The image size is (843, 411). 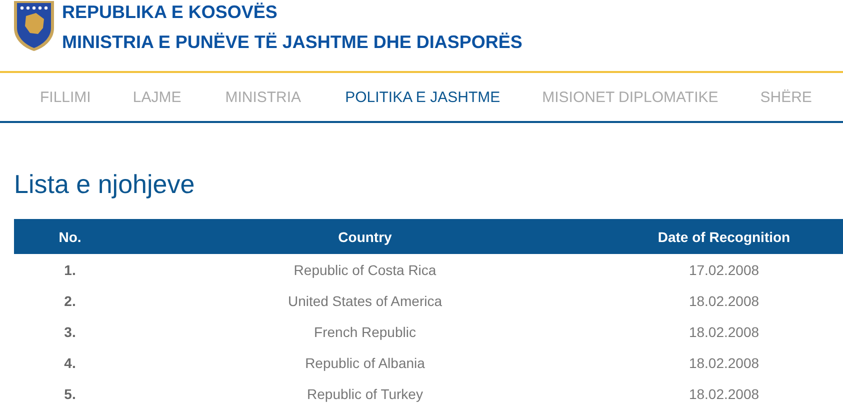 What do you see at coordinates (263, 97) in the screenshot?
I see `nav-tab: MINISTRIA` at bounding box center [263, 97].